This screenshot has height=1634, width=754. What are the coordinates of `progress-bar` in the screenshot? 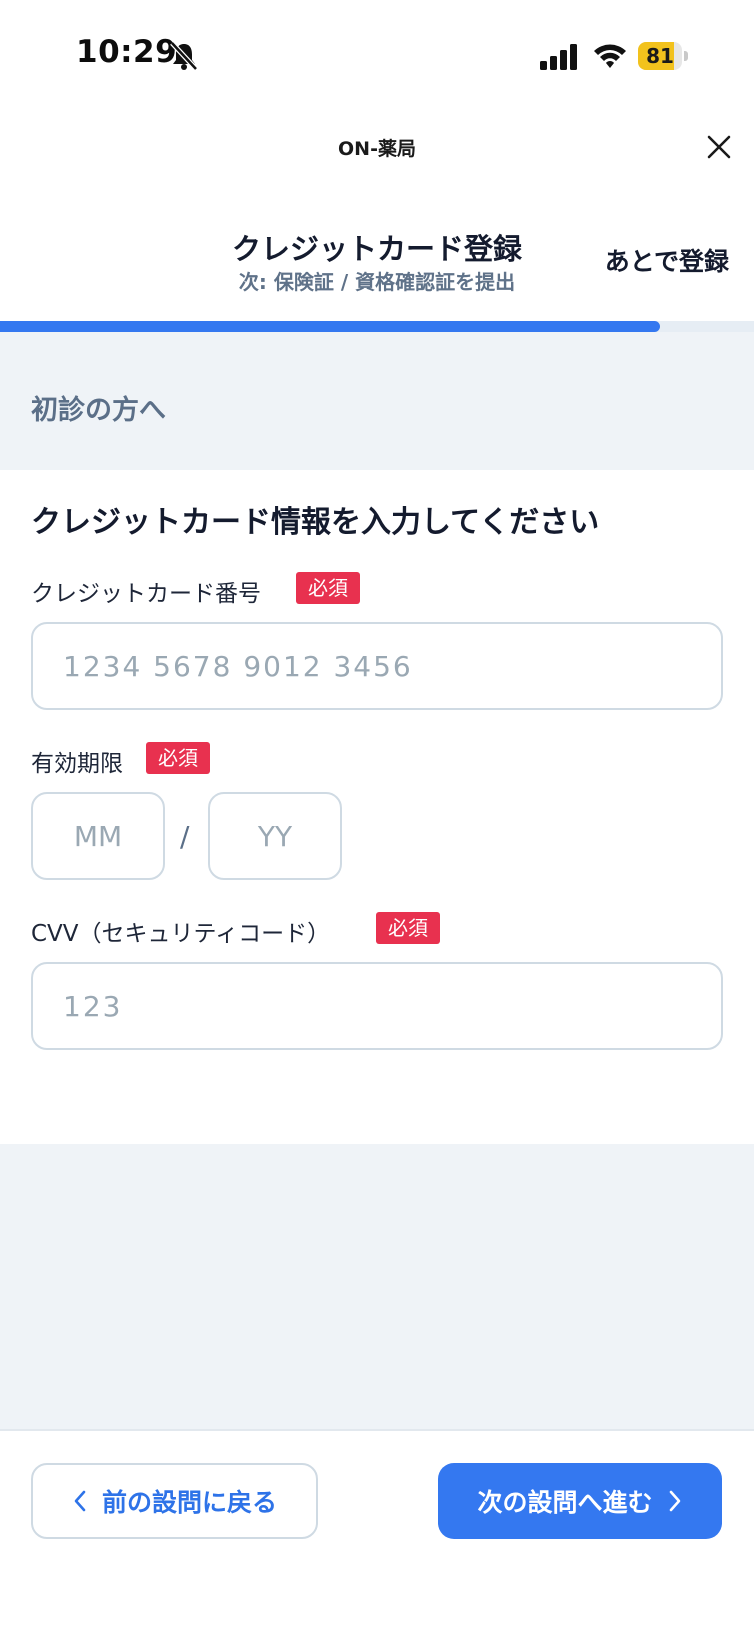 It's located at (377, 326).